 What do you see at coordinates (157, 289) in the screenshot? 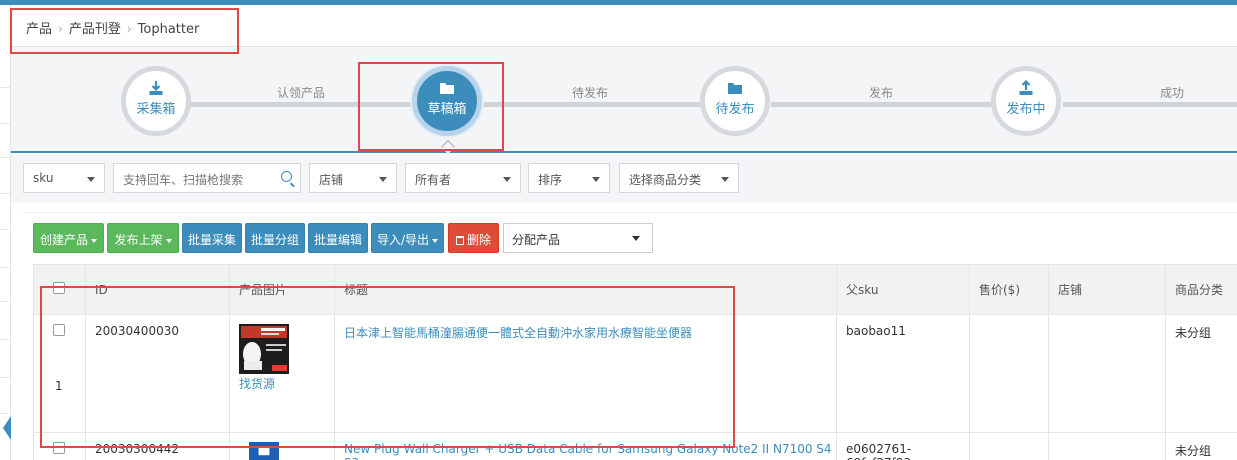
I see `col-header-id: ID` at bounding box center [157, 289].